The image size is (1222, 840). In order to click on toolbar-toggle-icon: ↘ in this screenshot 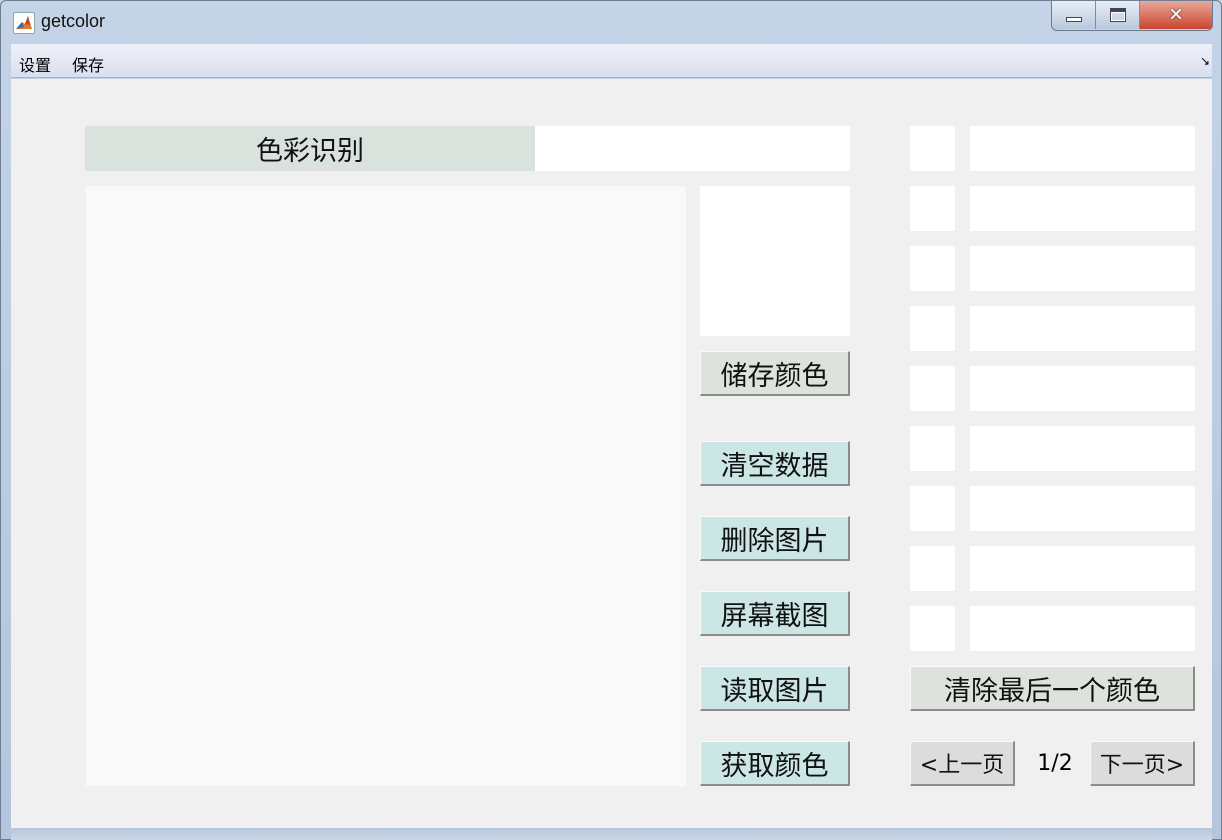, I will do `click(1205, 61)`.